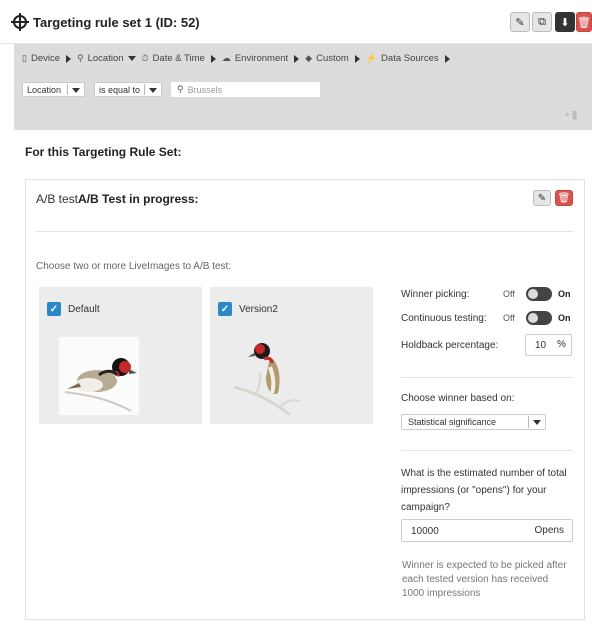 This screenshot has width=592, height=633. What do you see at coordinates (473, 422) in the screenshot?
I see `choose-winner-select: Statistical significance` at bounding box center [473, 422].